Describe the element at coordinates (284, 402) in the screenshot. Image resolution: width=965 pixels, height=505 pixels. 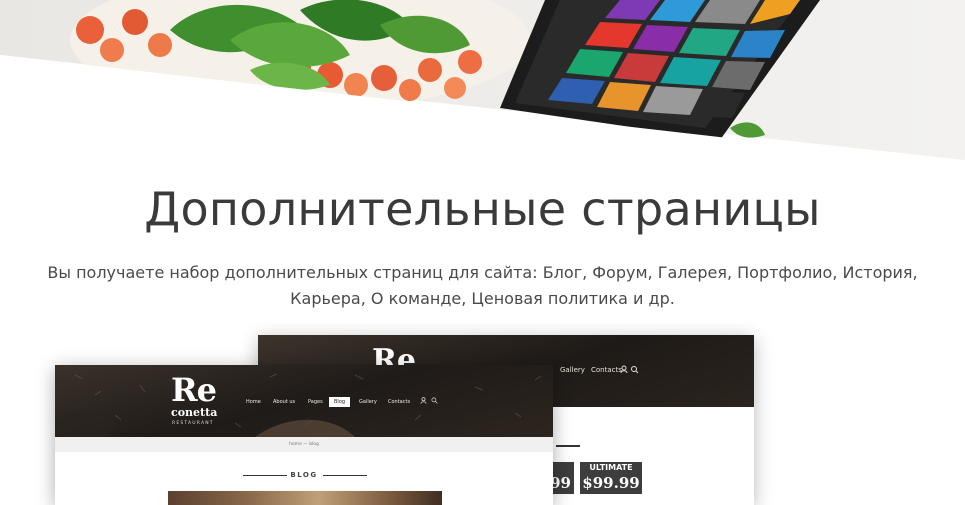
I see `mockup-nav-about: About us` at that location.